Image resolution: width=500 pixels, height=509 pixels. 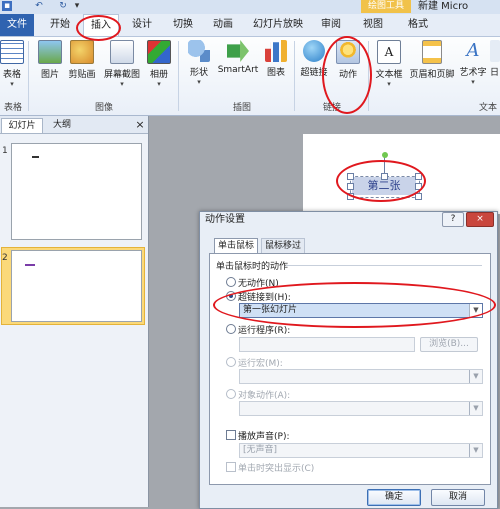 What do you see at coordinates (103, 108) in the screenshot?
I see `group-label-images: 图像` at bounding box center [103, 108].